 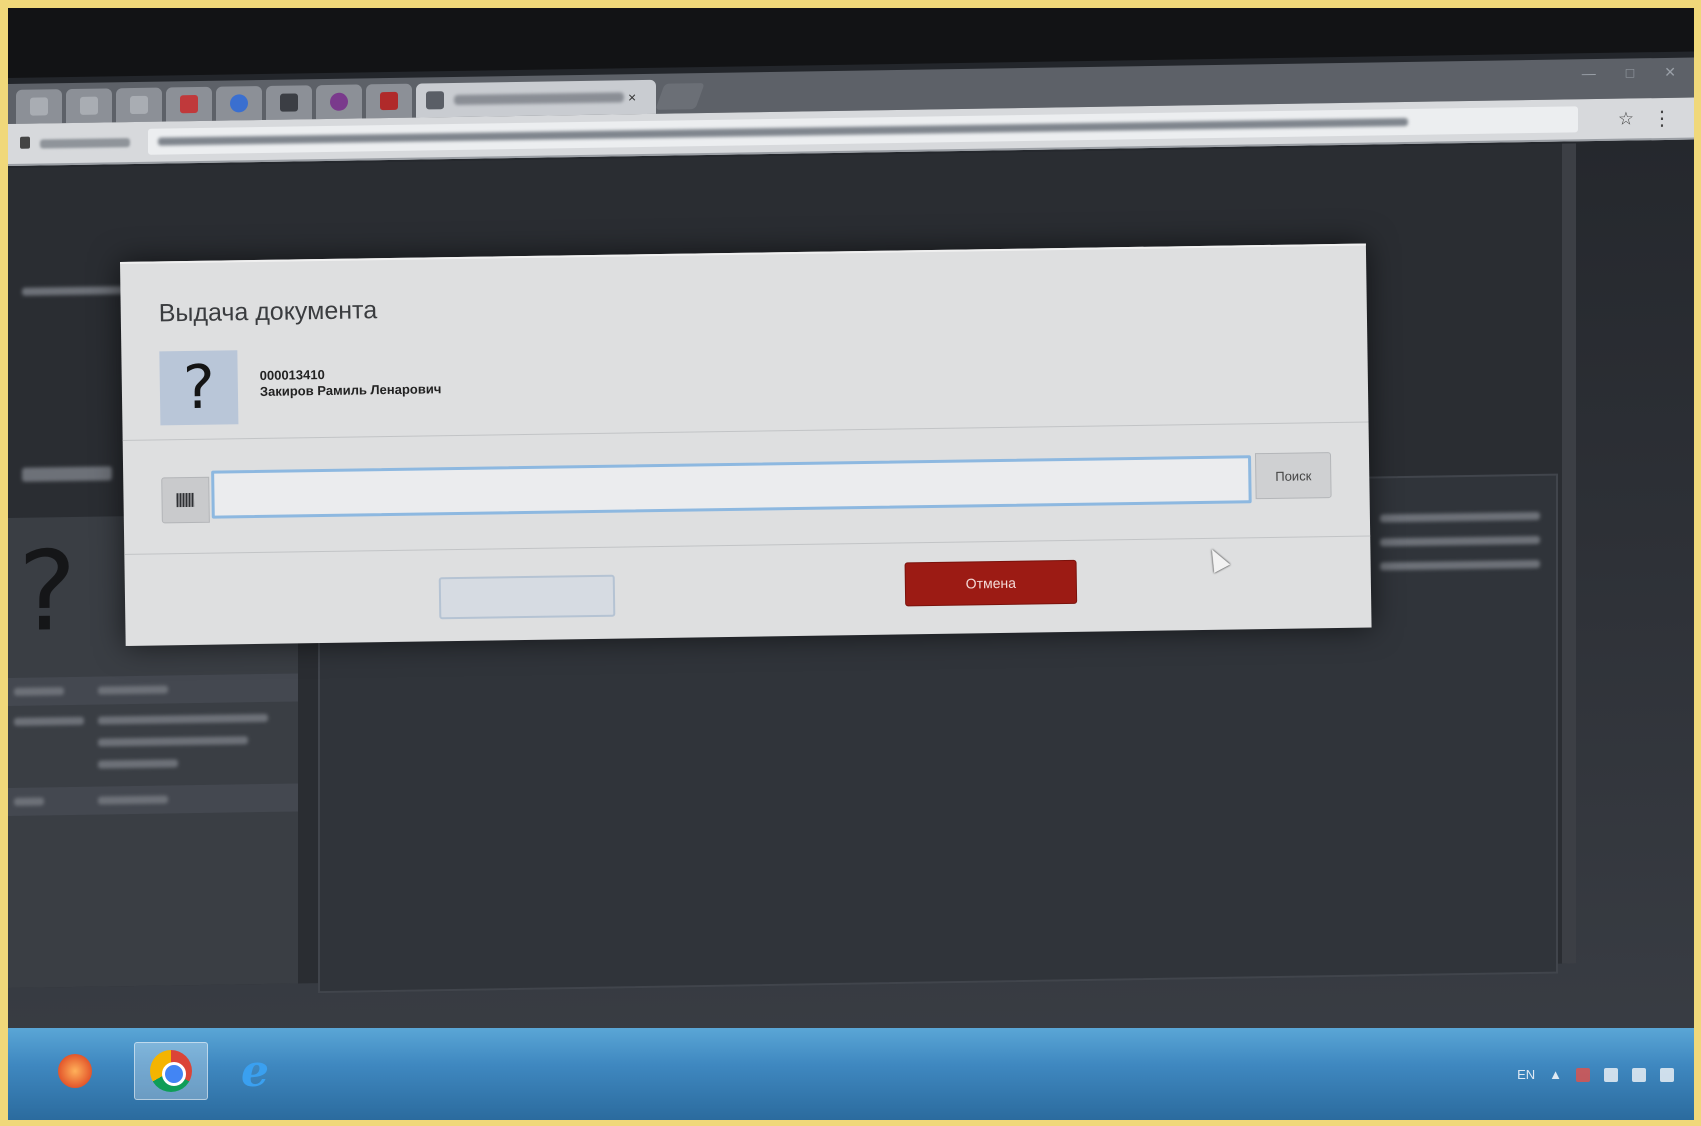 What do you see at coordinates (680, 96) in the screenshot?
I see `new-tab-button` at bounding box center [680, 96].